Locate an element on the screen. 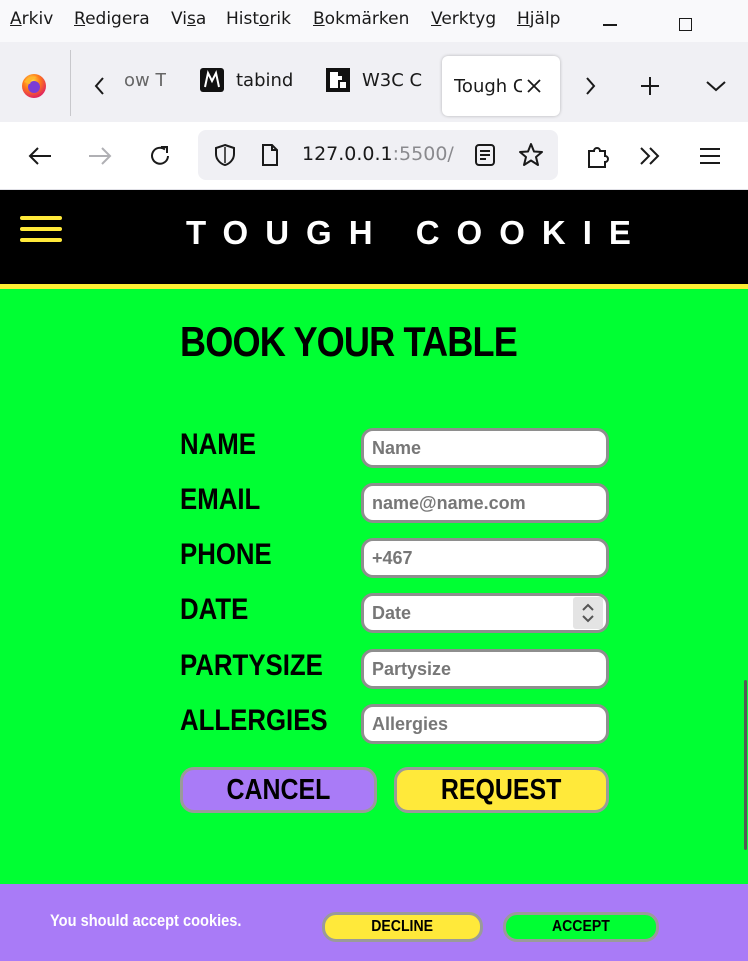 Image resolution: width=748 pixels, height=961 pixels. site-menu-button is located at coordinates (41, 231).